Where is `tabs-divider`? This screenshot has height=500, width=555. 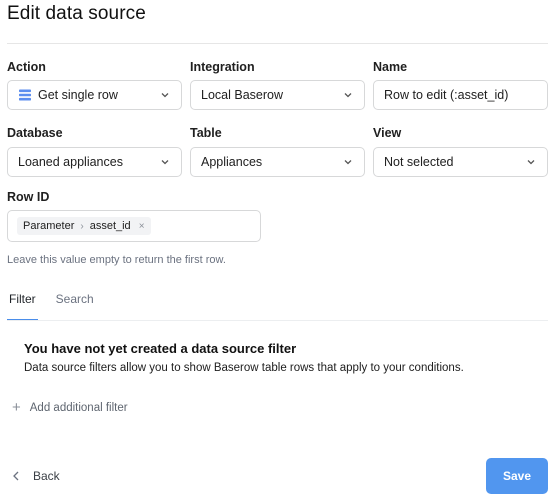 tabs-divider is located at coordinates (277, 320).